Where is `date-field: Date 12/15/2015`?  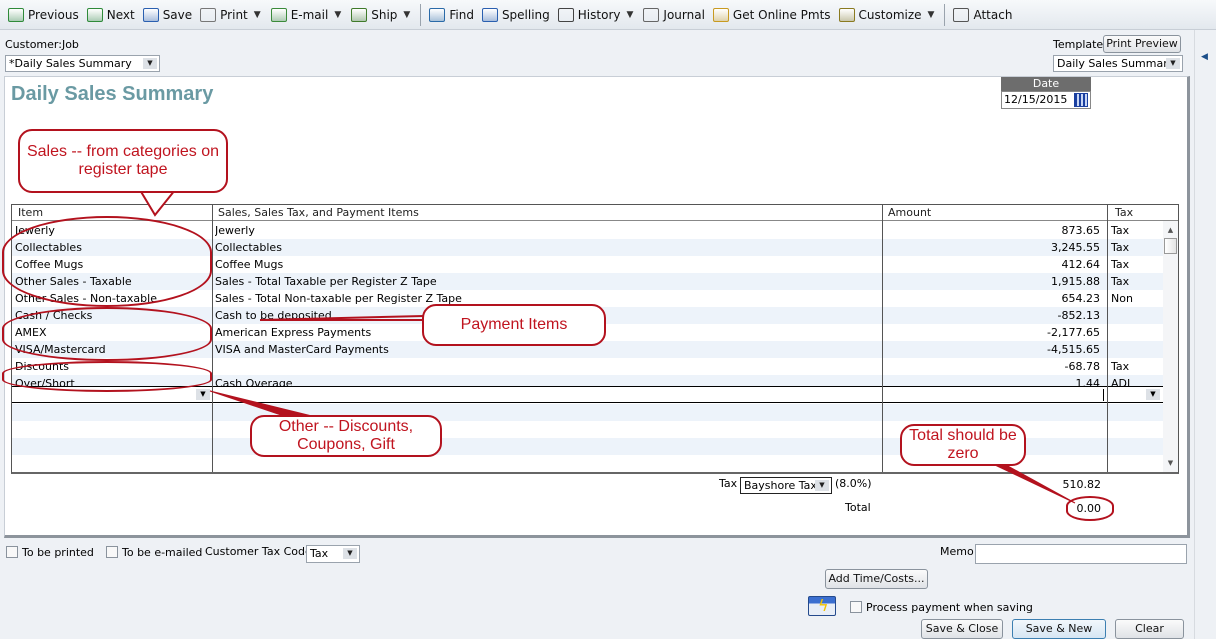 date-field: Date 12/15/2015 is located at coordinates (1046, 93).